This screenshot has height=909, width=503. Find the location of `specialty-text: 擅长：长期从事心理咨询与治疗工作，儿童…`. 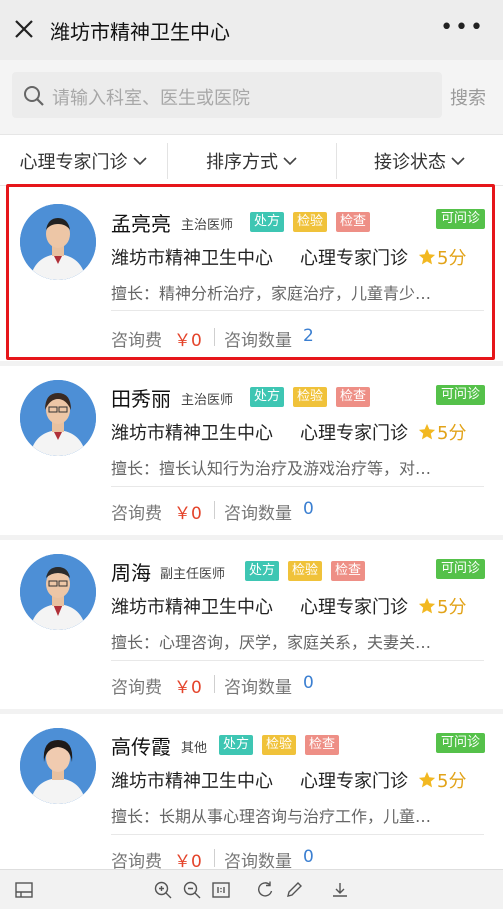

specialty-text: 擅长：长期从事心理咨询与治疗工作，儿童… is located at coordinates (271, 816).